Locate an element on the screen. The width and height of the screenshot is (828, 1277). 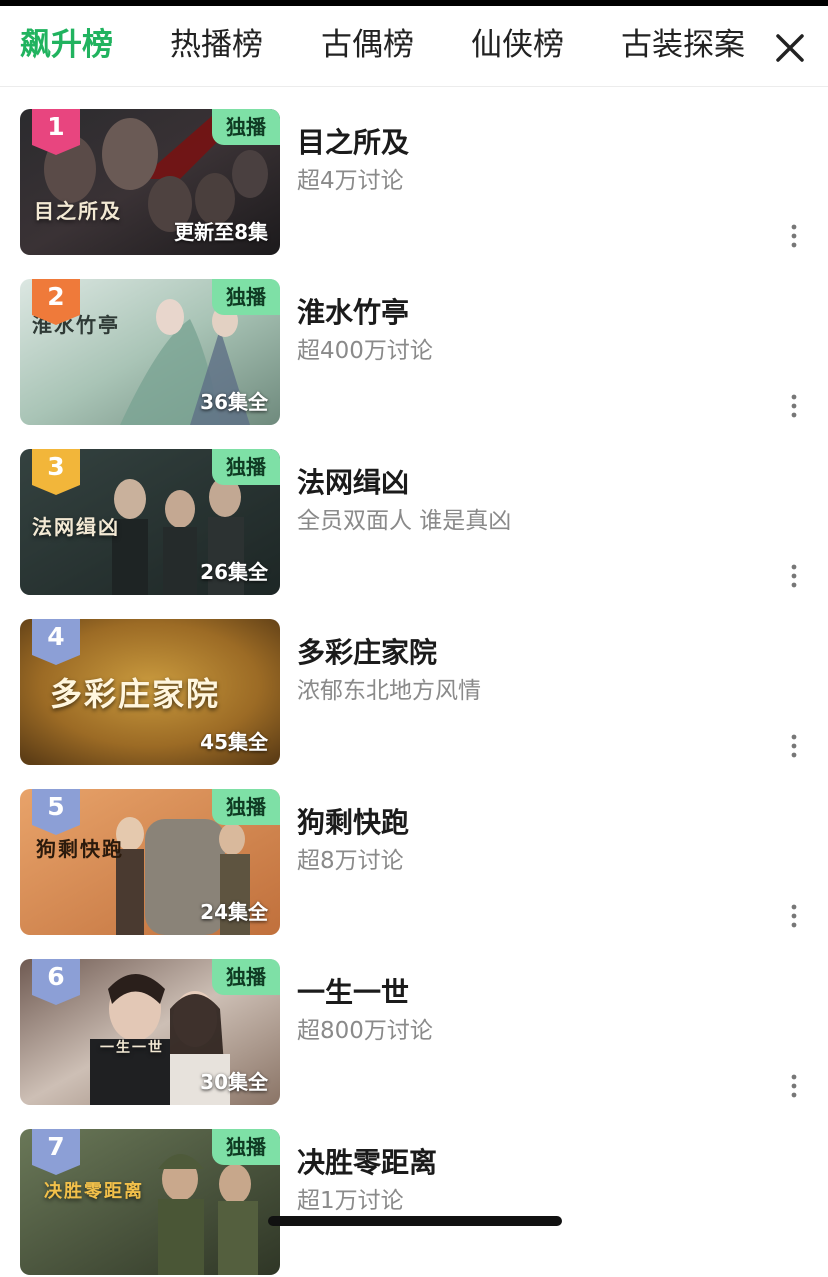
poster: 多彩庄家院 4 45集全 is located at coordinates (150, 692).